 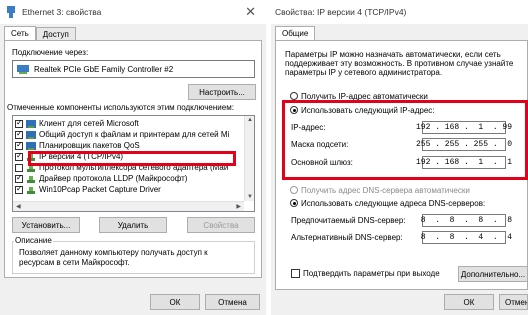 I want to click on window-title: Ethernet 3: свойства, so click(x=62, y=12).